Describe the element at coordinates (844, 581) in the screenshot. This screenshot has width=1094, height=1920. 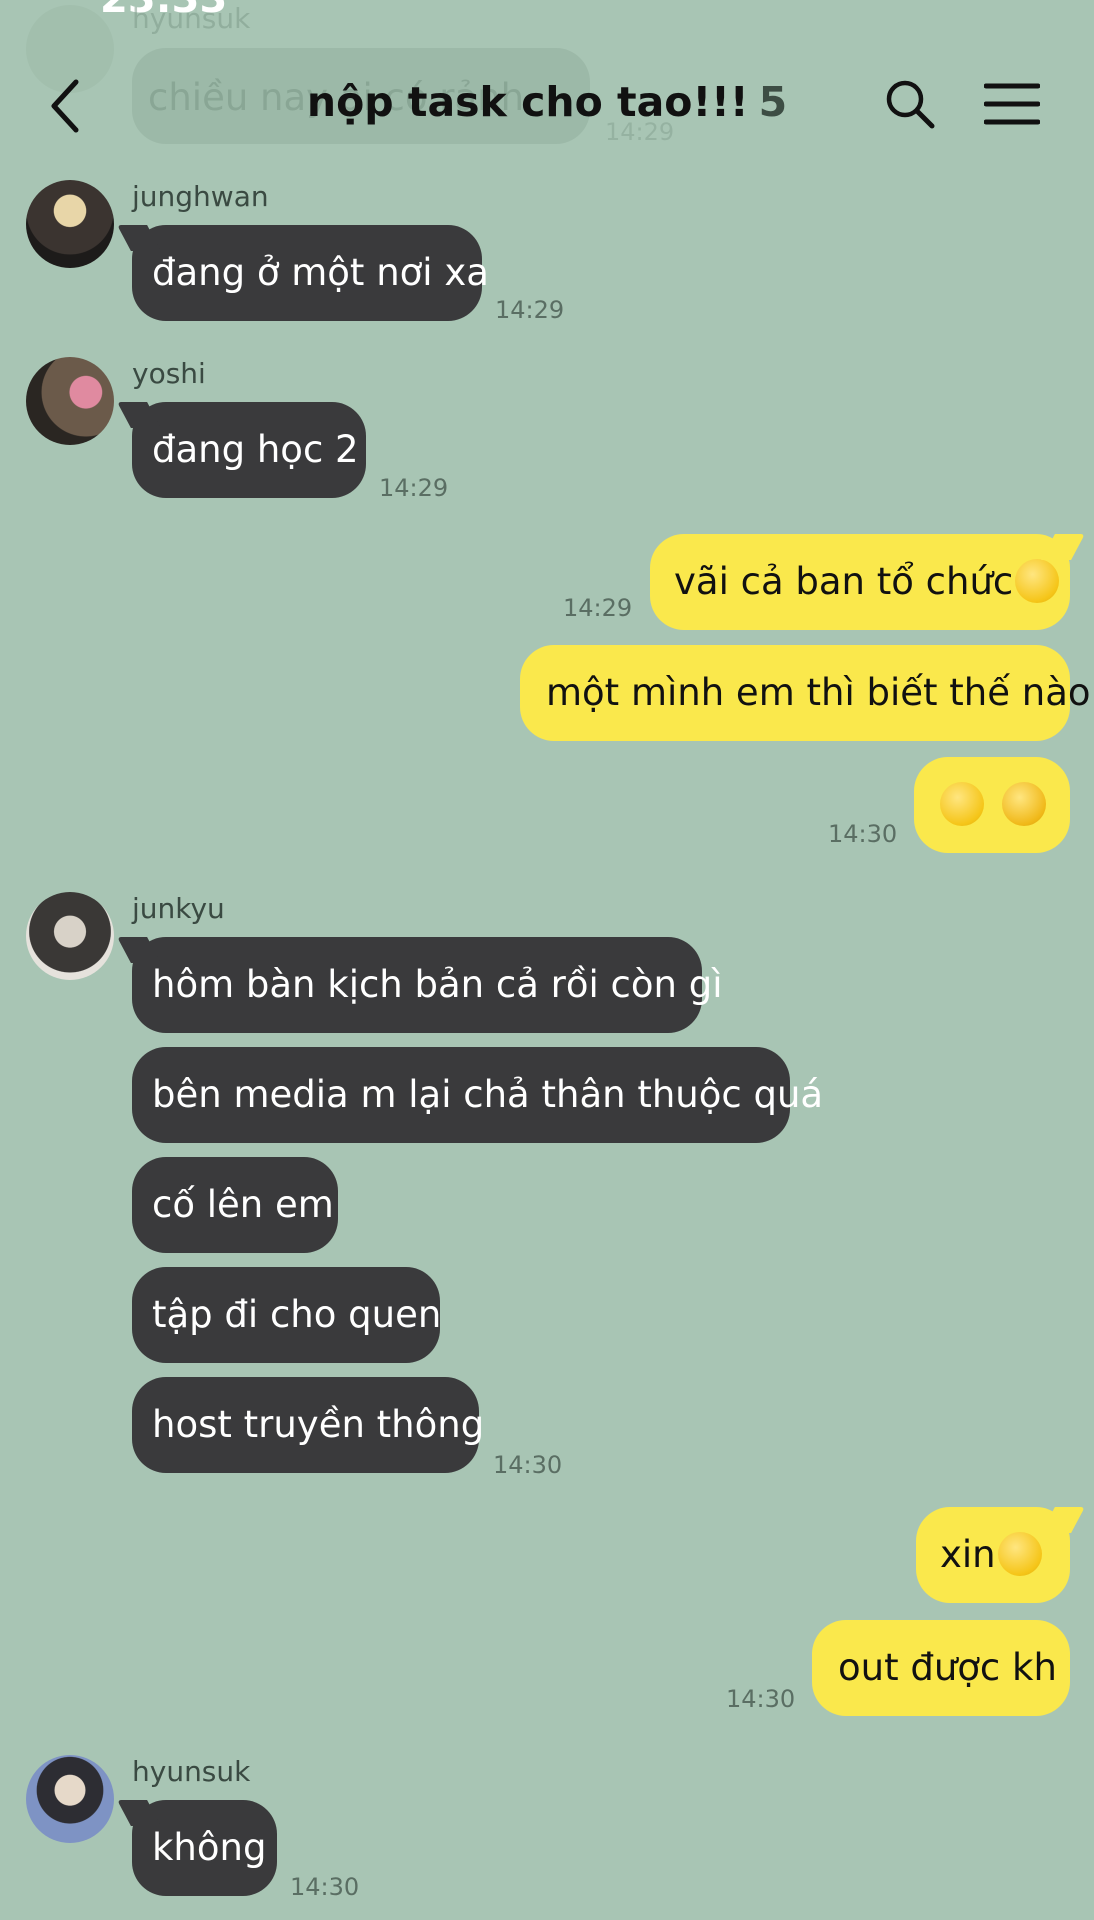
I see `message-text: vãi cả ban tổ chức` at that location.